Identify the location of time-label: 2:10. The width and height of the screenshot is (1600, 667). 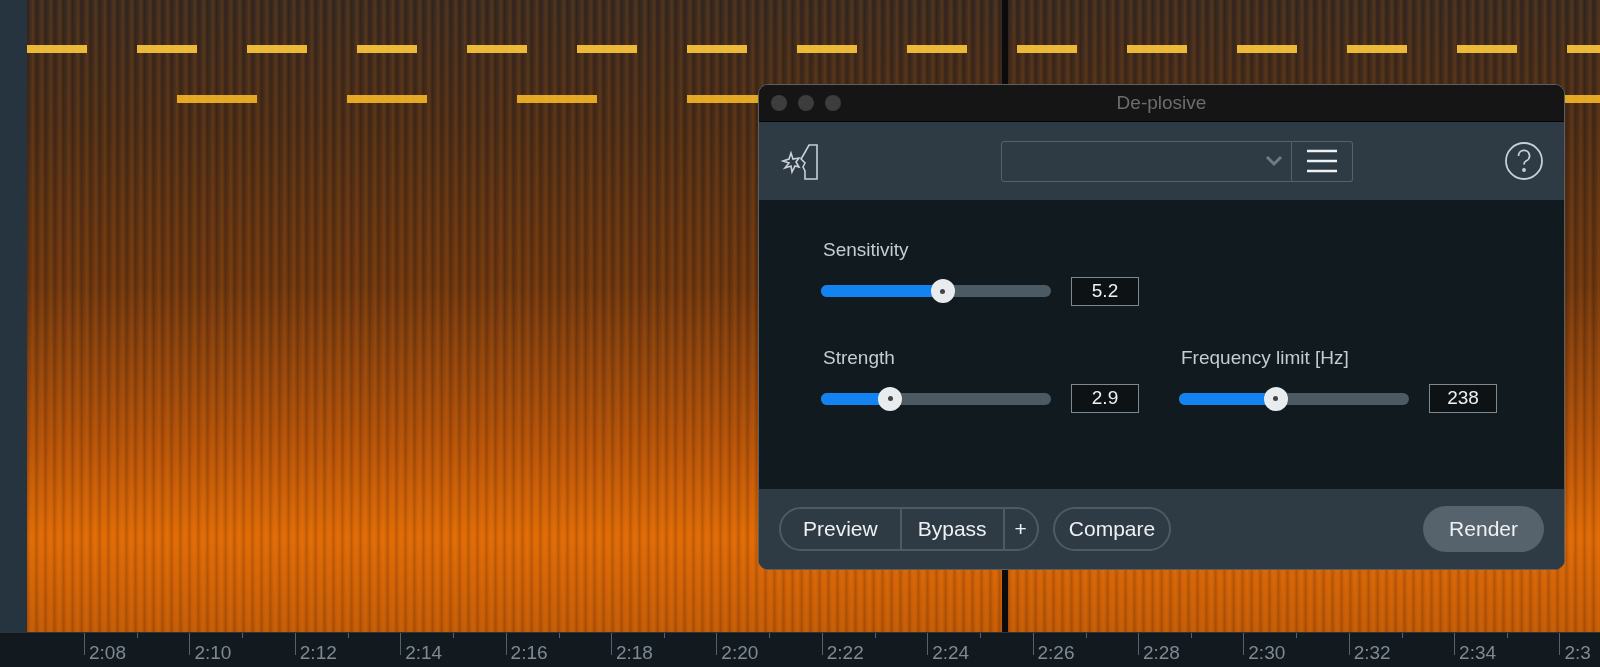
(213, 653).